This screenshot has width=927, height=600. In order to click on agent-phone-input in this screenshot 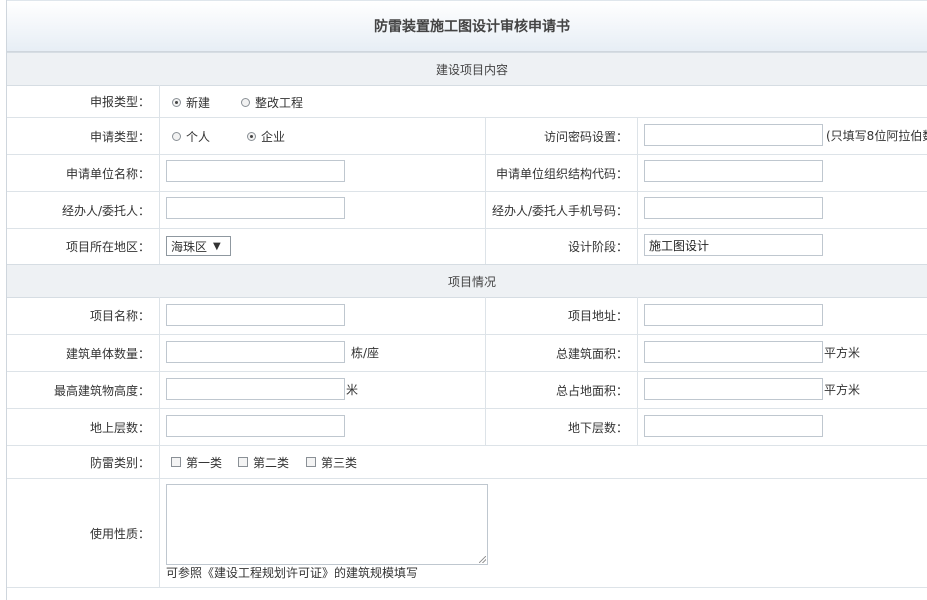, I will do `click(733, 208)`.